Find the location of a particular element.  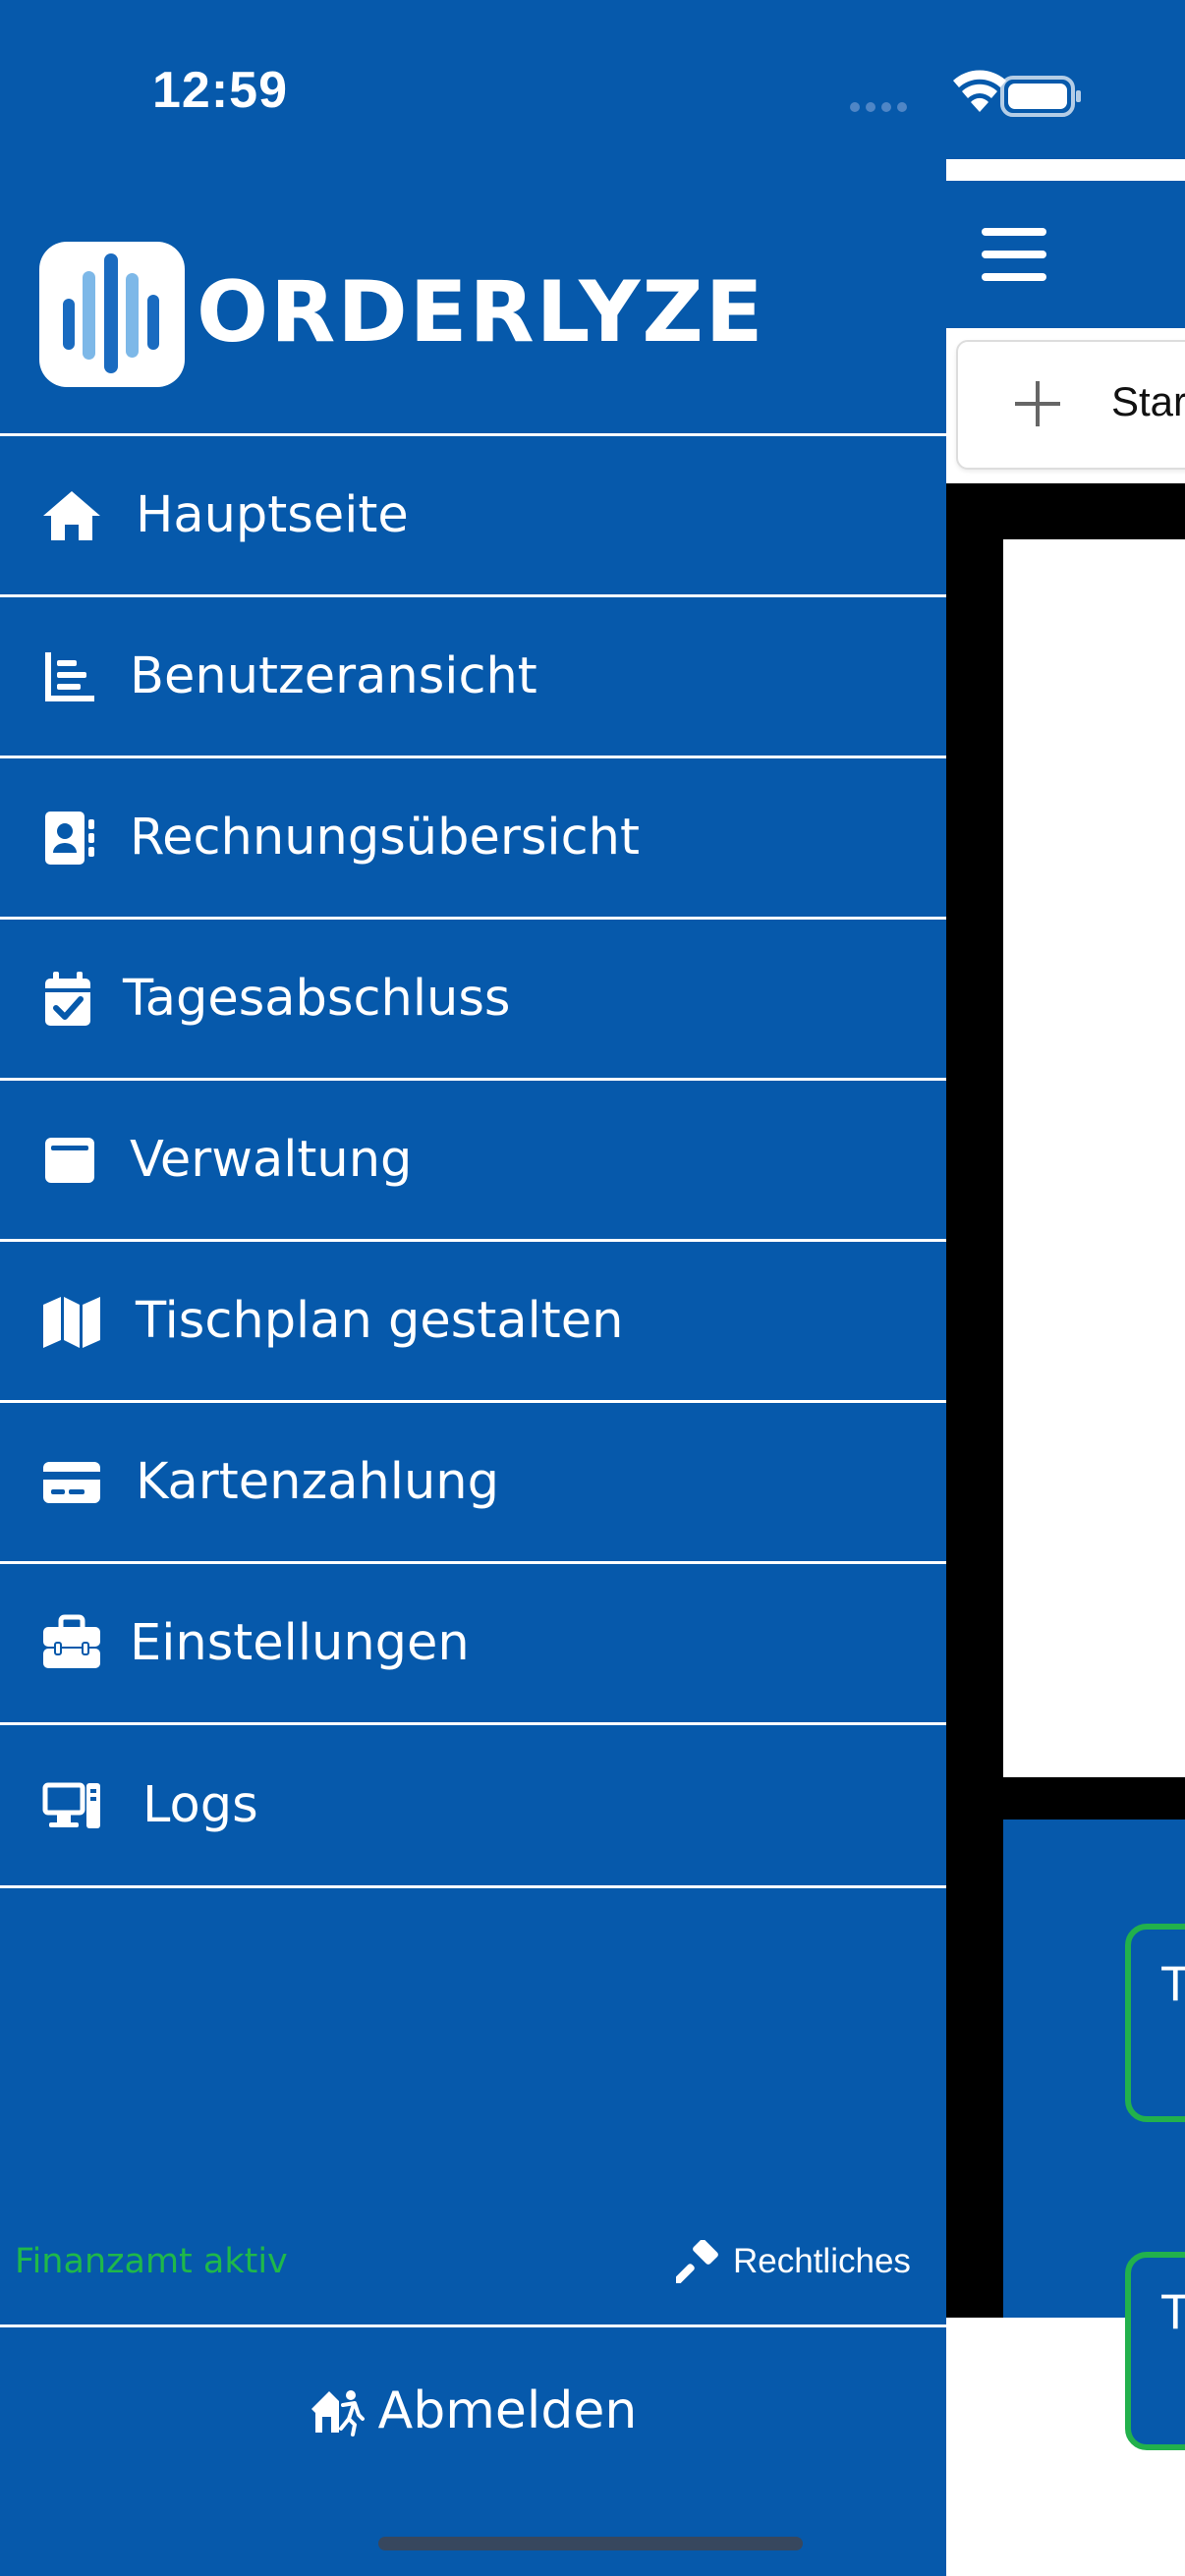

sidebar-item-label: Hauptseite is located at coordinates (273, 515).